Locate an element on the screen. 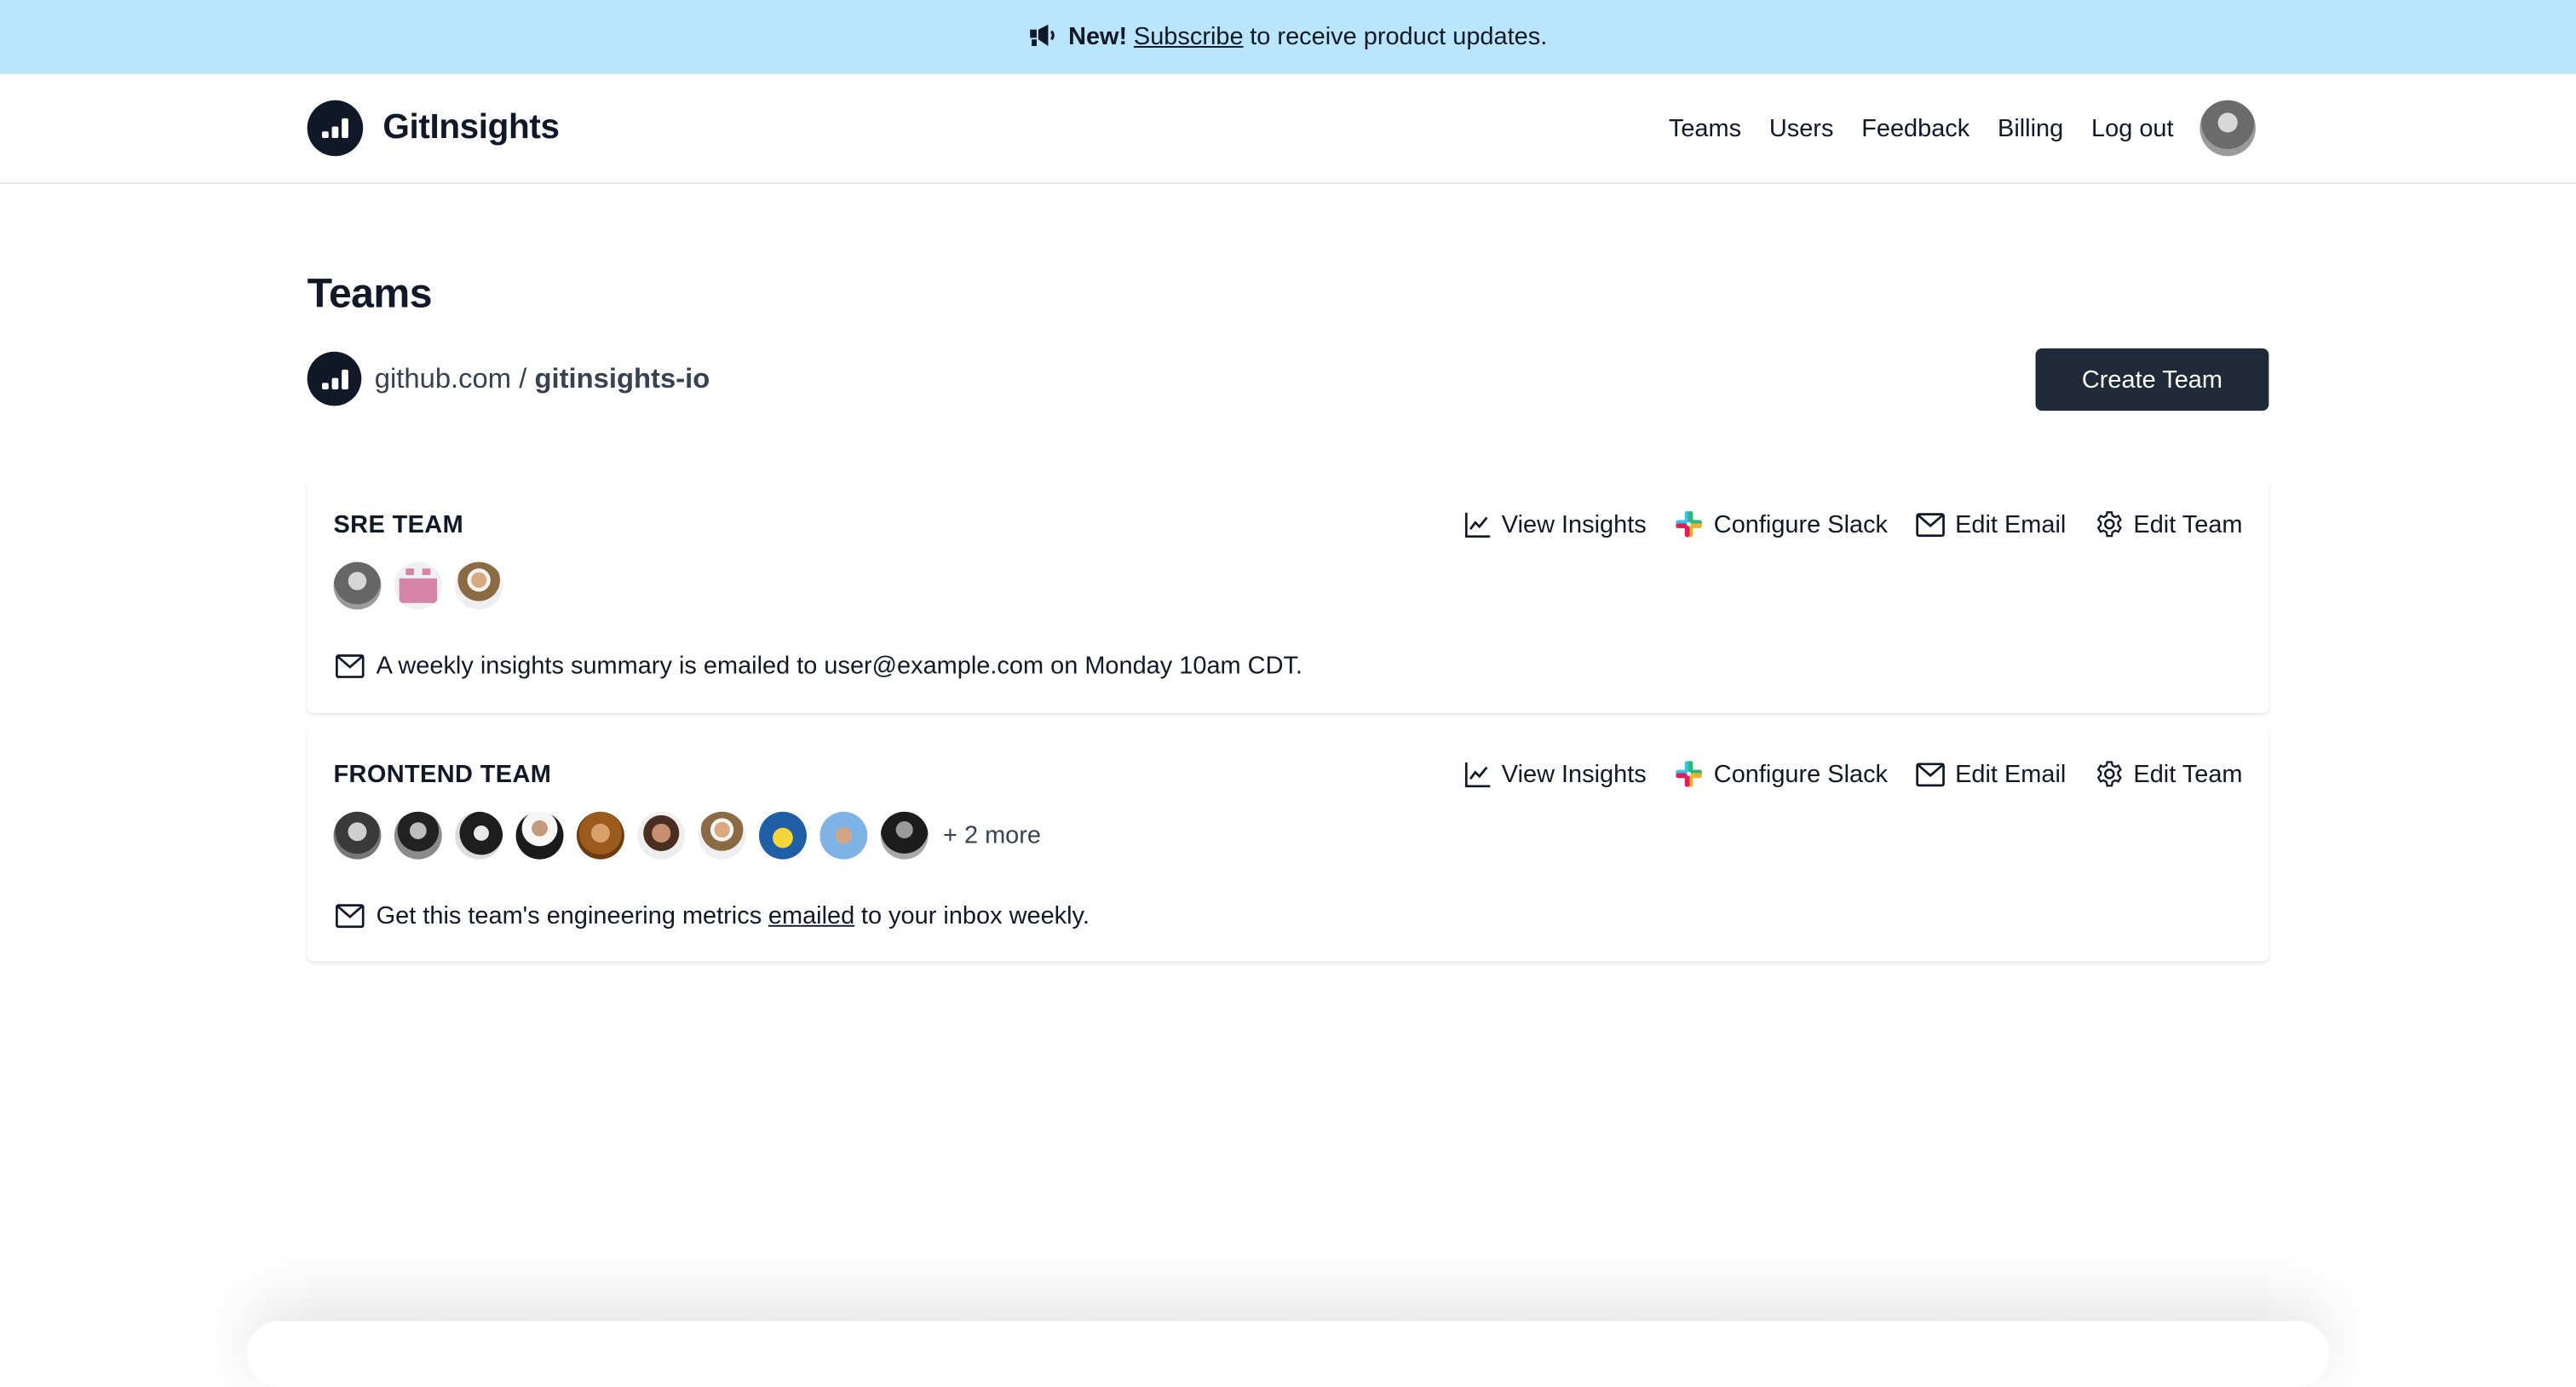 This screenshot has width=2576, height=1387. banner-text: to receive product updates. is located at coordinates (1399, 37).